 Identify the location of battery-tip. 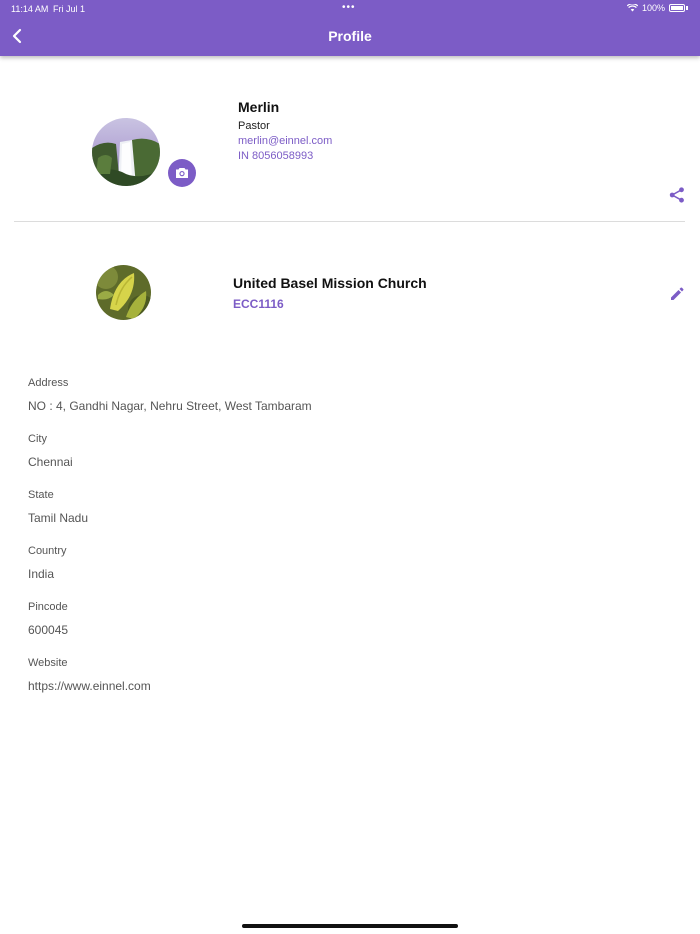
(687, 8).